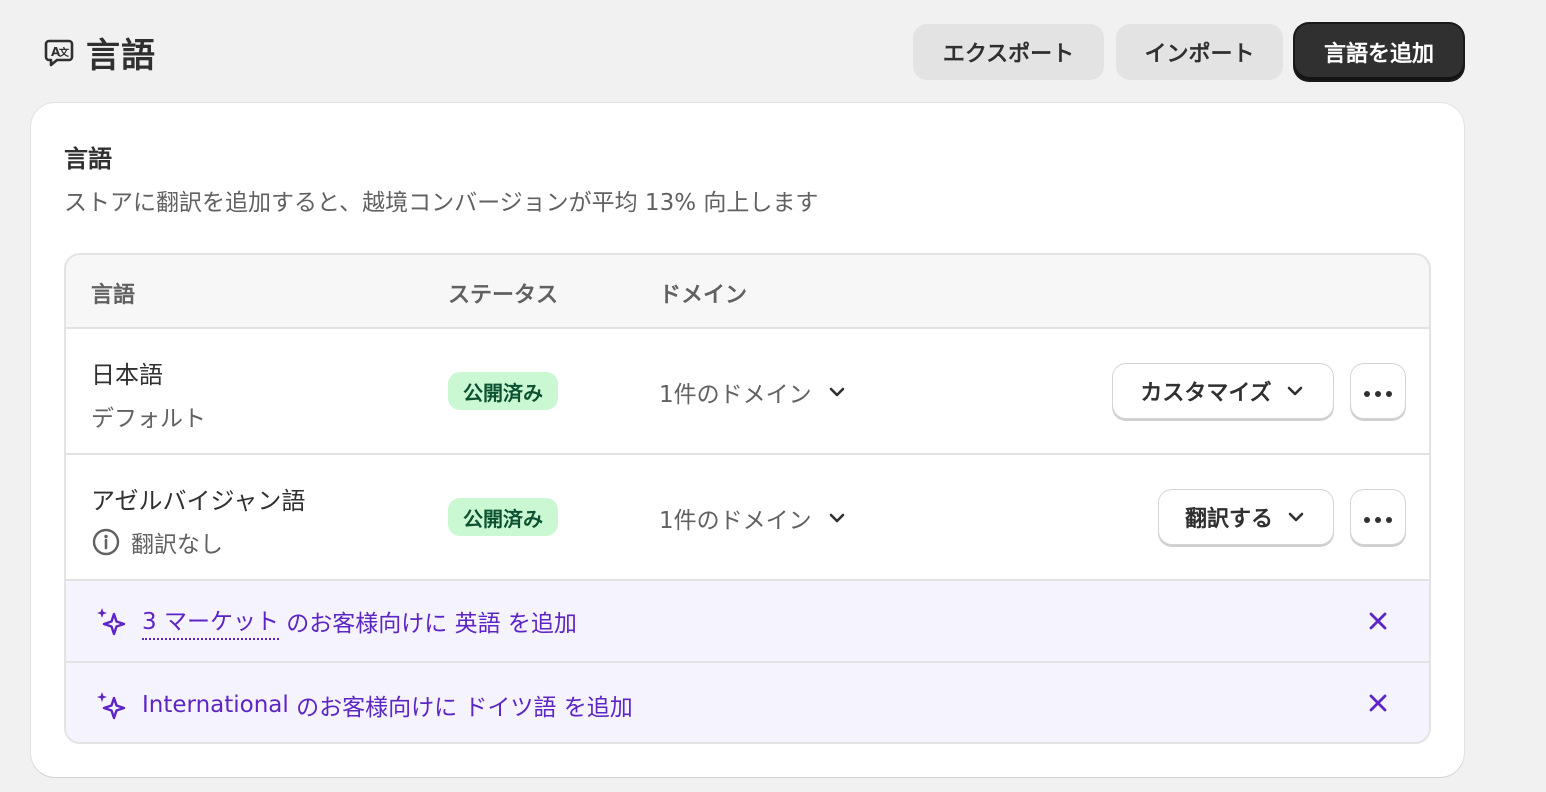 This screenshot has height=792, width=1546. I want to click on translate-button: 翻訳する, so click(1246, 517).